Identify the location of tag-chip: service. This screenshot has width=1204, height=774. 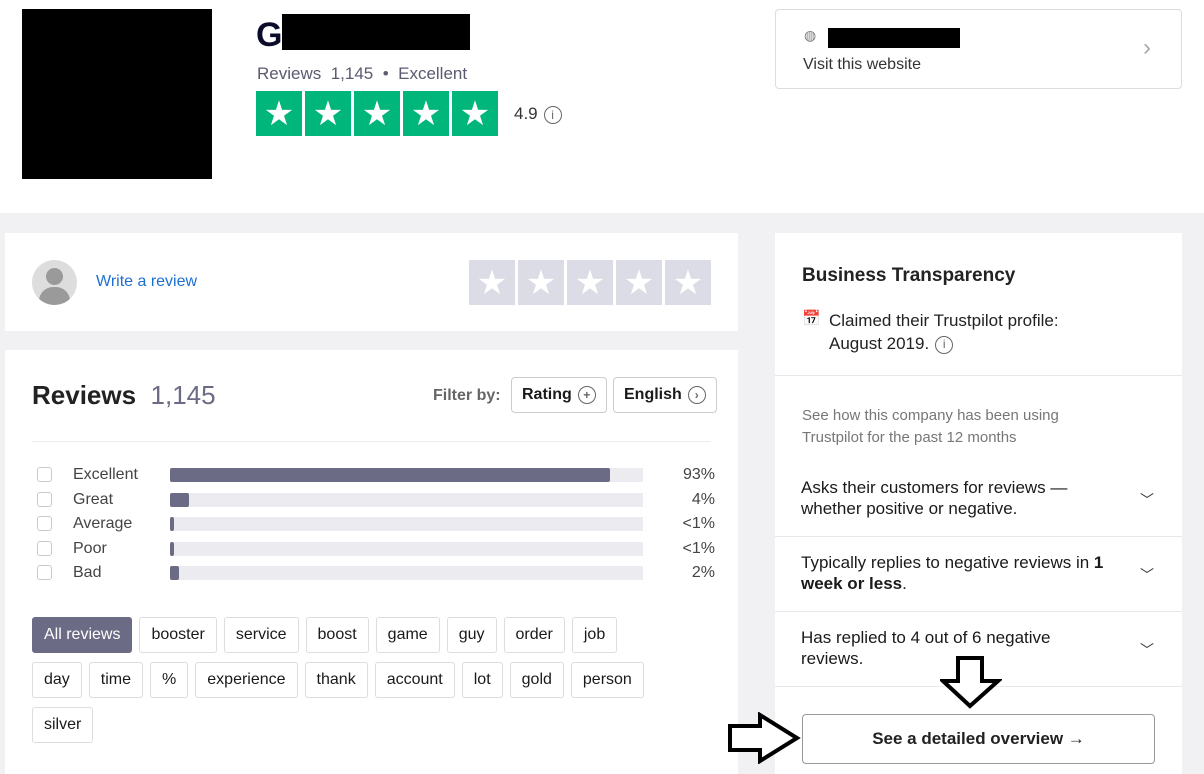
(261, 635).